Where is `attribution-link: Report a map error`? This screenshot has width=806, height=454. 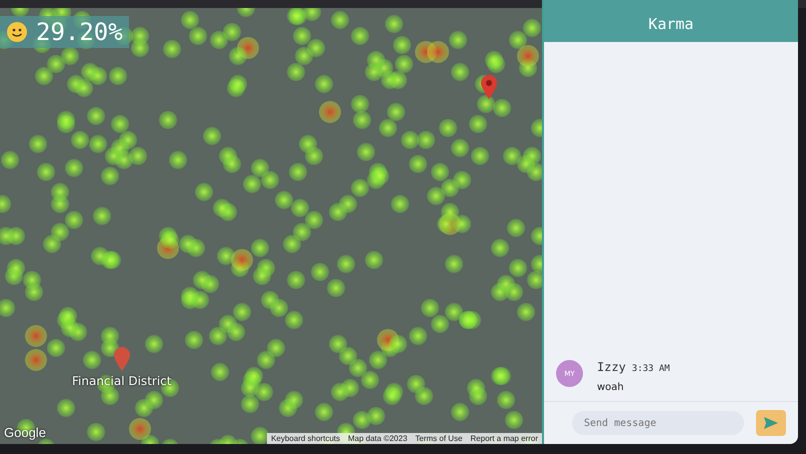 attribution-link: Report a map error is located at coordinates (504, 438).